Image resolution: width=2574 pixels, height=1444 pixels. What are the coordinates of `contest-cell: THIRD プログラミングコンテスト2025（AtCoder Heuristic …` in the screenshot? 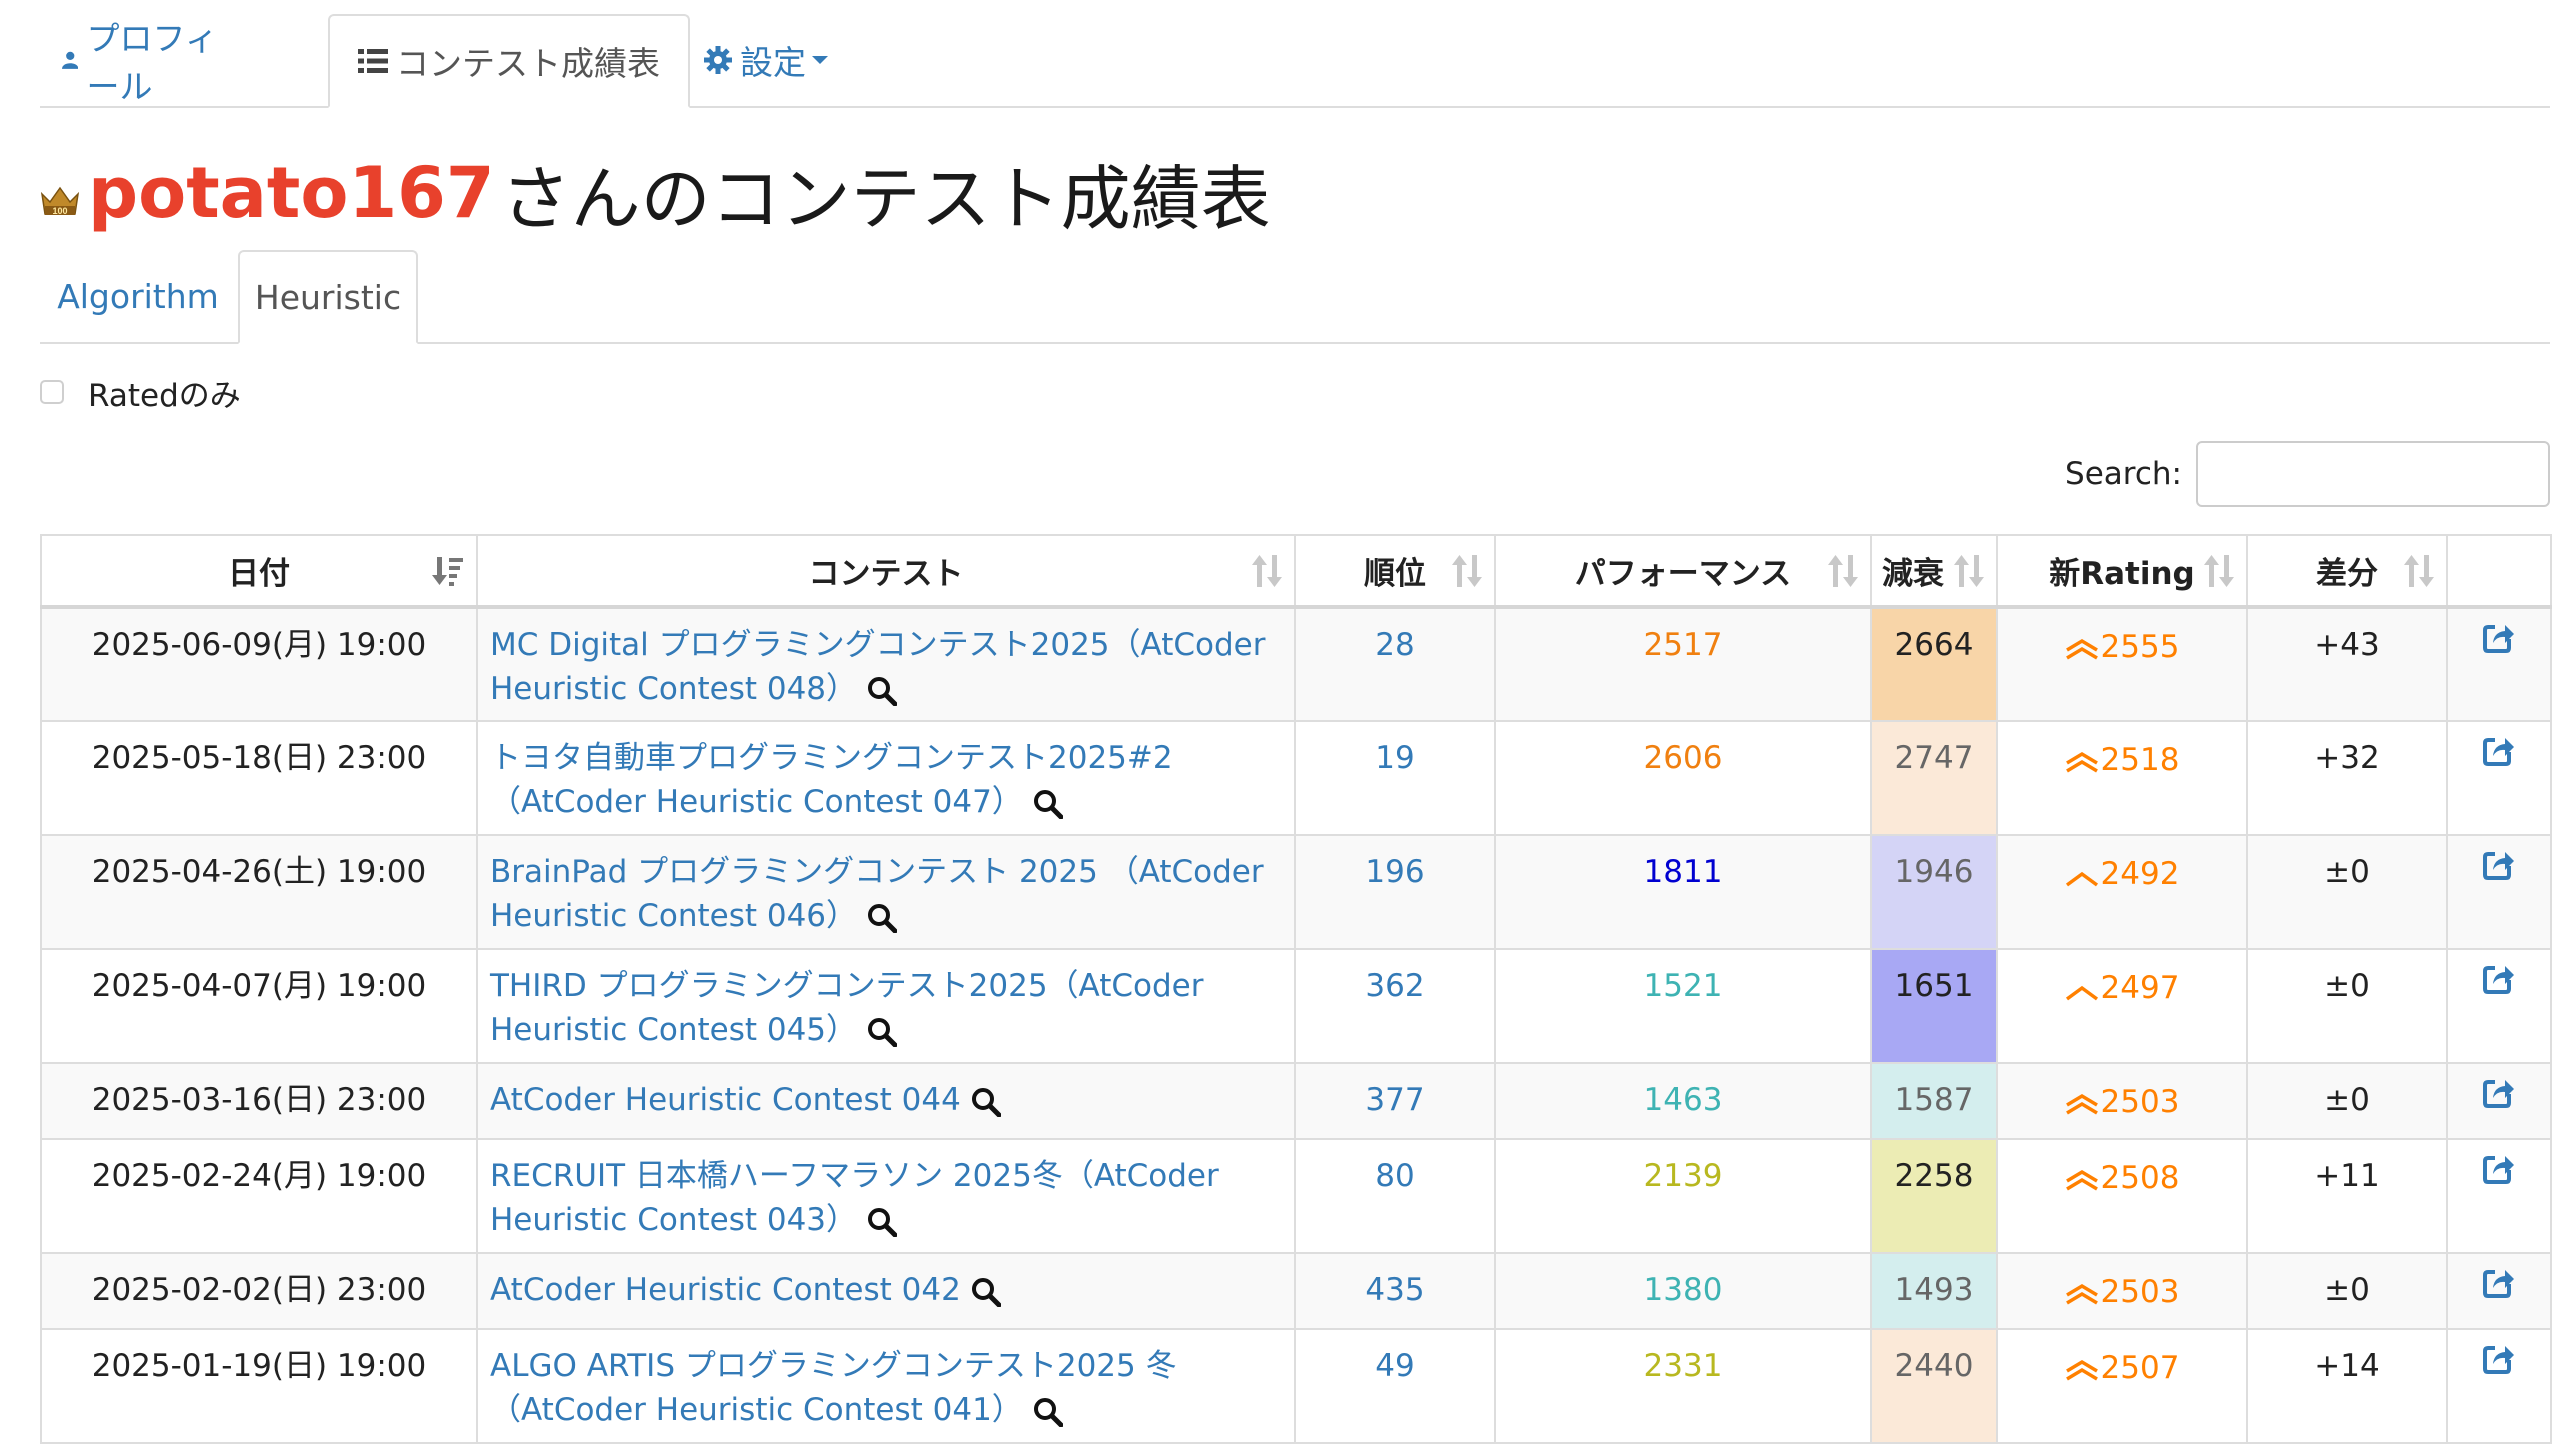 It's located at (886, 1006).